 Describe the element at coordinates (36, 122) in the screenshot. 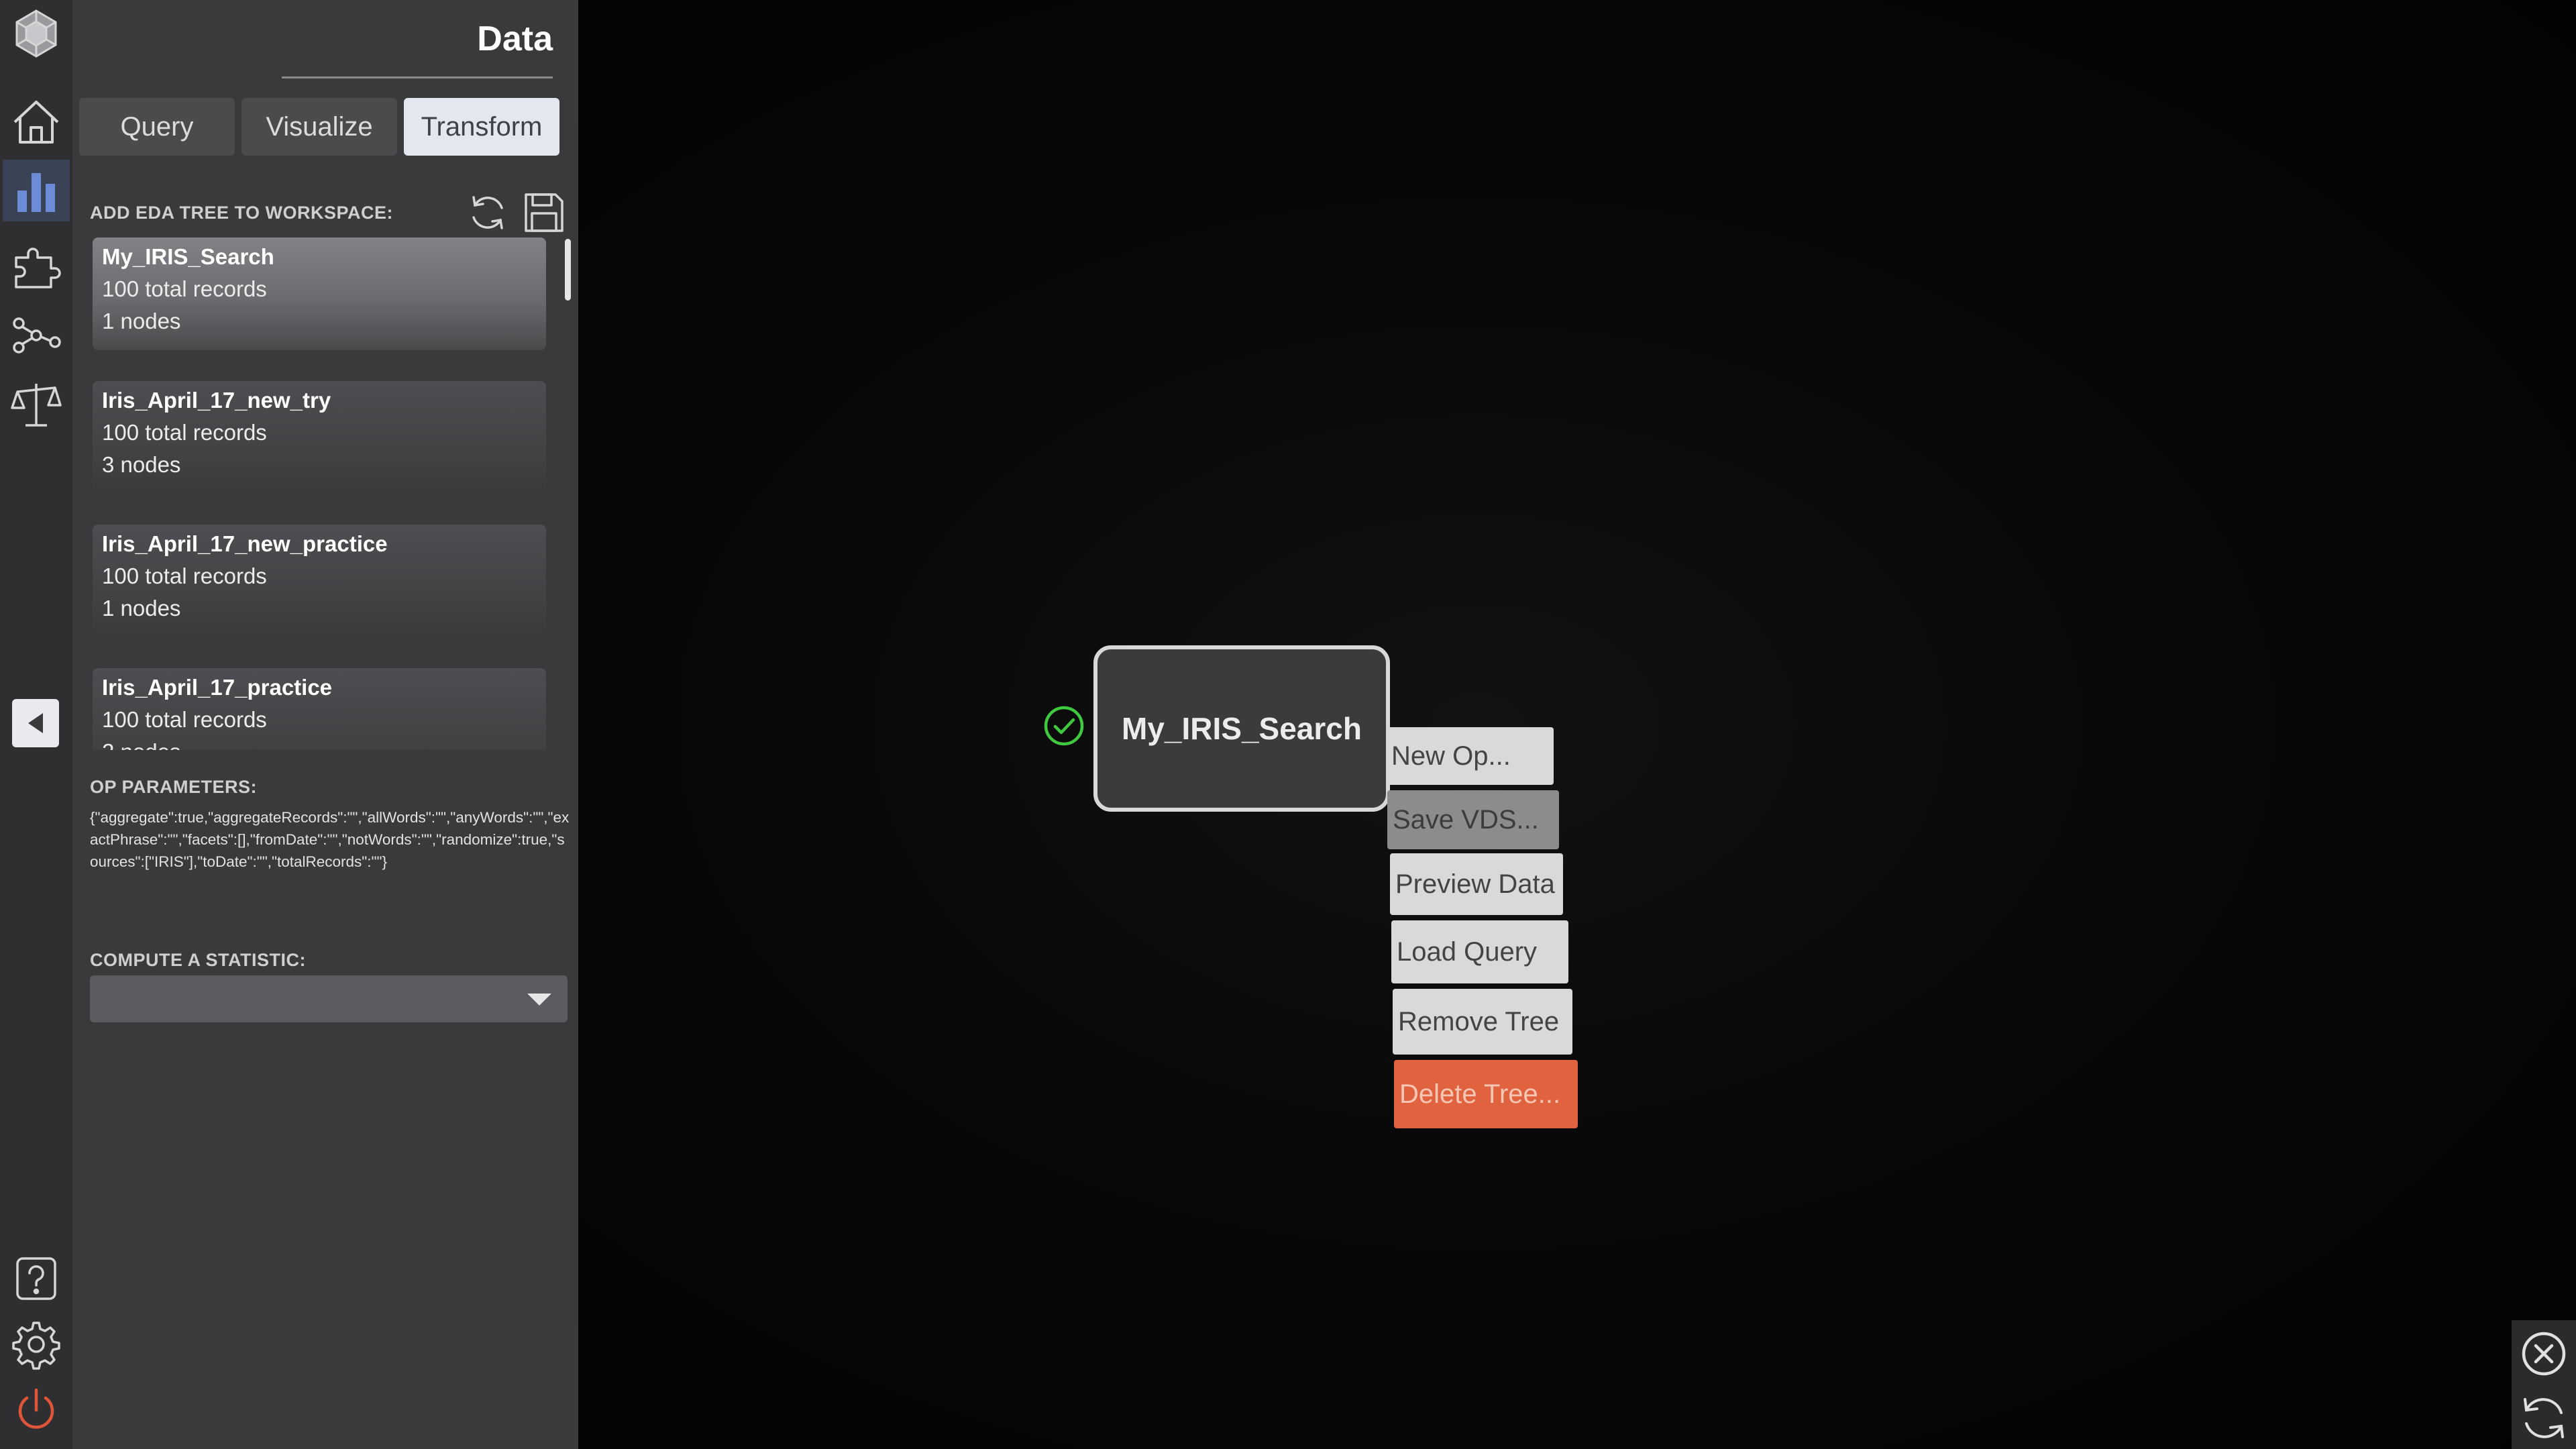

I see `home-icon` at that location.